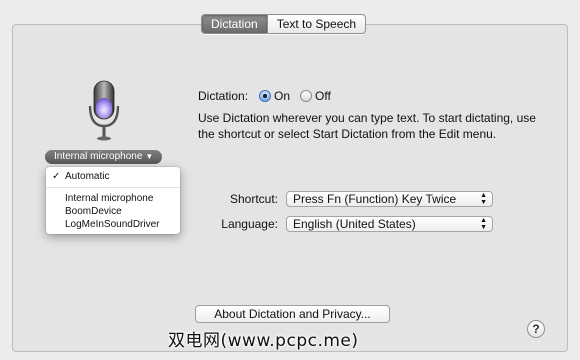  I want to click on shortcut-select: Press Fn (Function) Key Twice ▲ ▼, so click(389, 199).